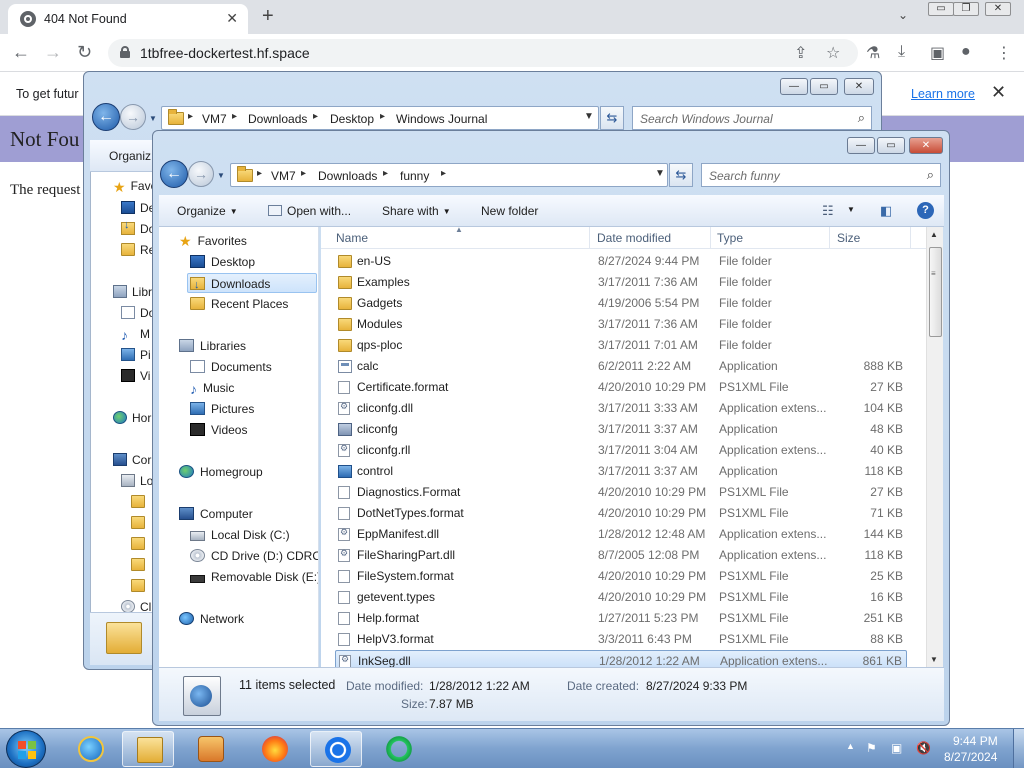 The height and width of the screenshot is (768, 1024). What do you see at coordinates (923, 748) in the screenshot?
I see `volume-muted-icon: 🔇` at bounding box center [923, 748].